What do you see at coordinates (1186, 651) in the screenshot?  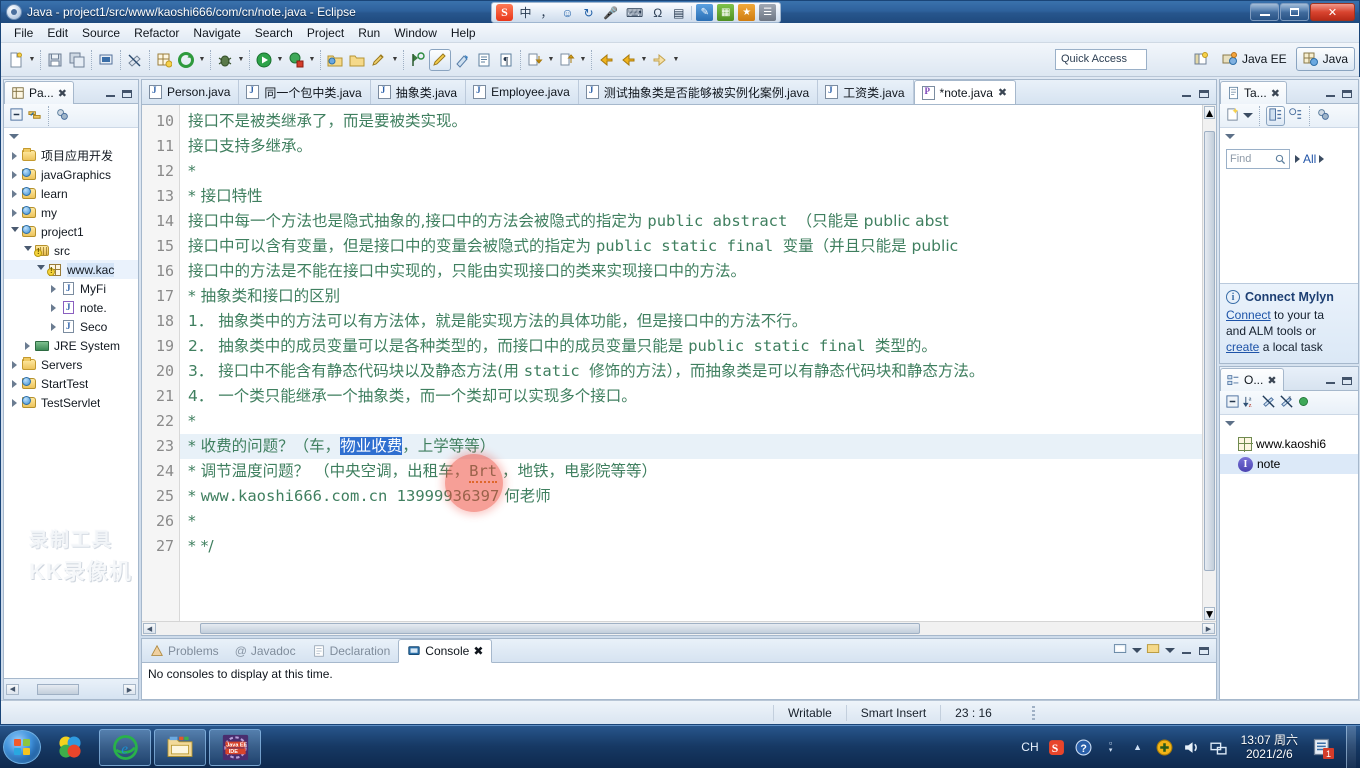 I see `console-minimize-icon` at bounding box center [1186, 651].